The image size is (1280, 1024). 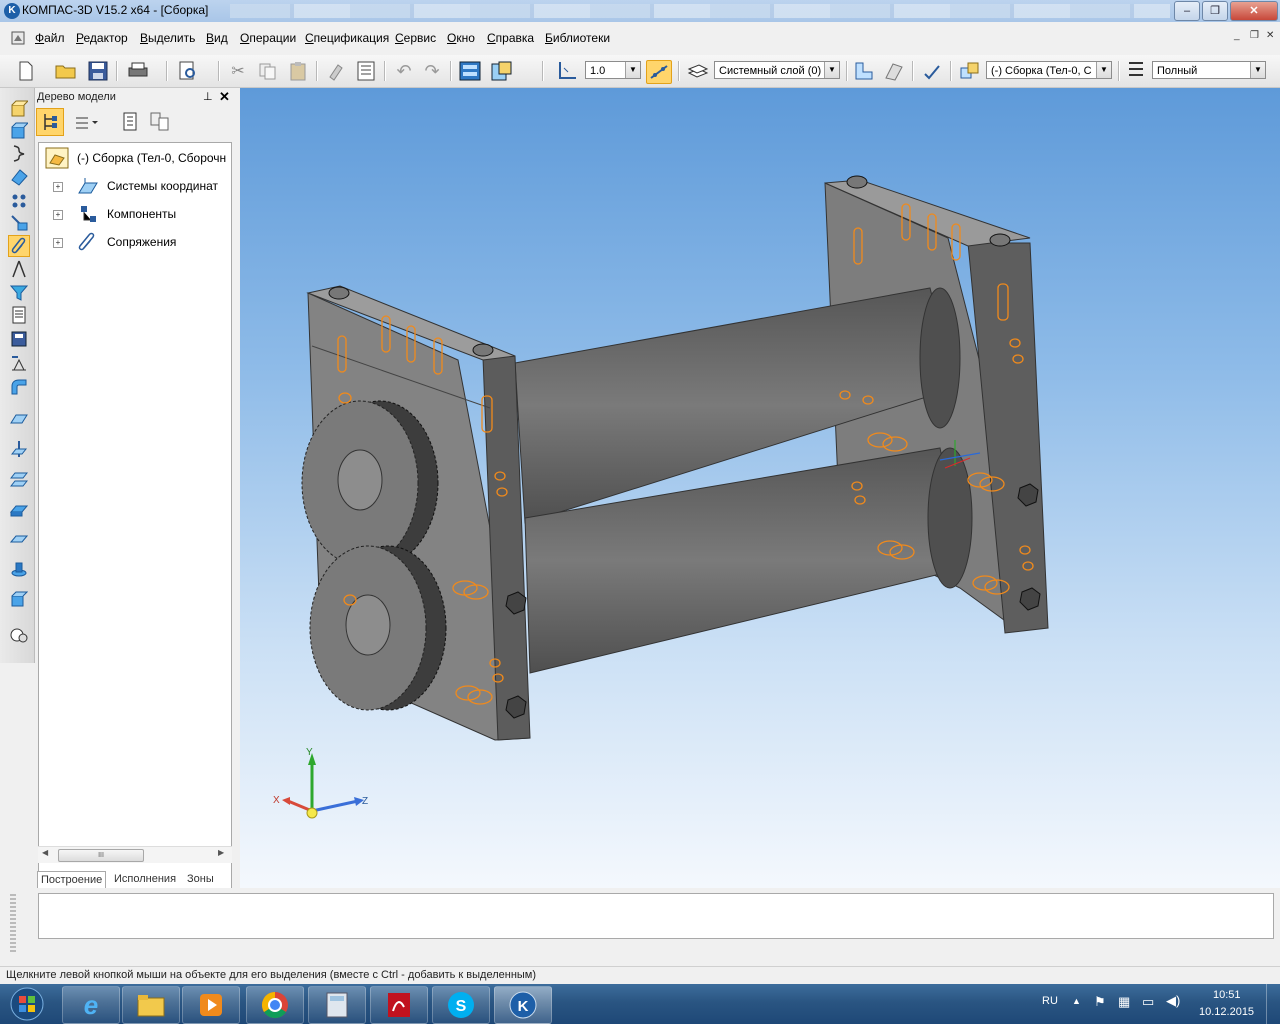 What do you see at coordinates (268, 38) in the screenshot?
I see `menu-operations: Операции` at bounding box center [268, 38].